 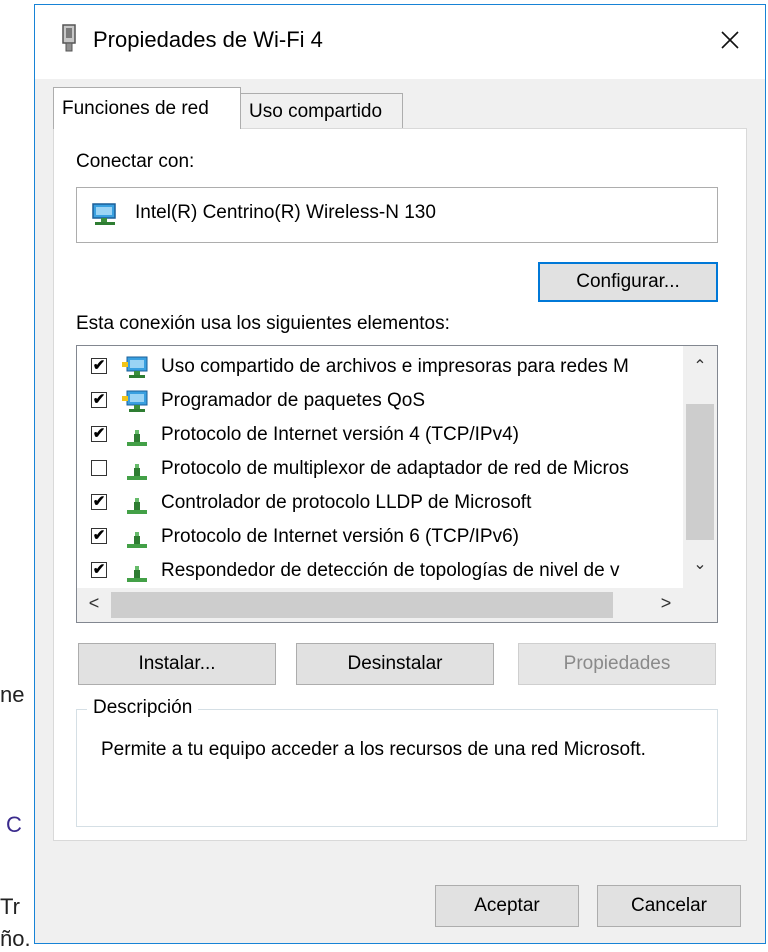 I want to click on tab-sharing: Uso compartido, so click(x=322, y=111).